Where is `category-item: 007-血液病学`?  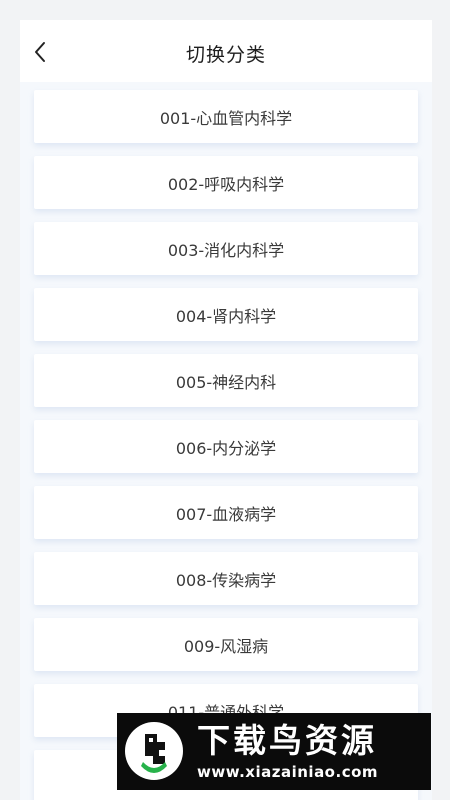
category-item: 007-血液病学 is located at coordinates (226, 512).